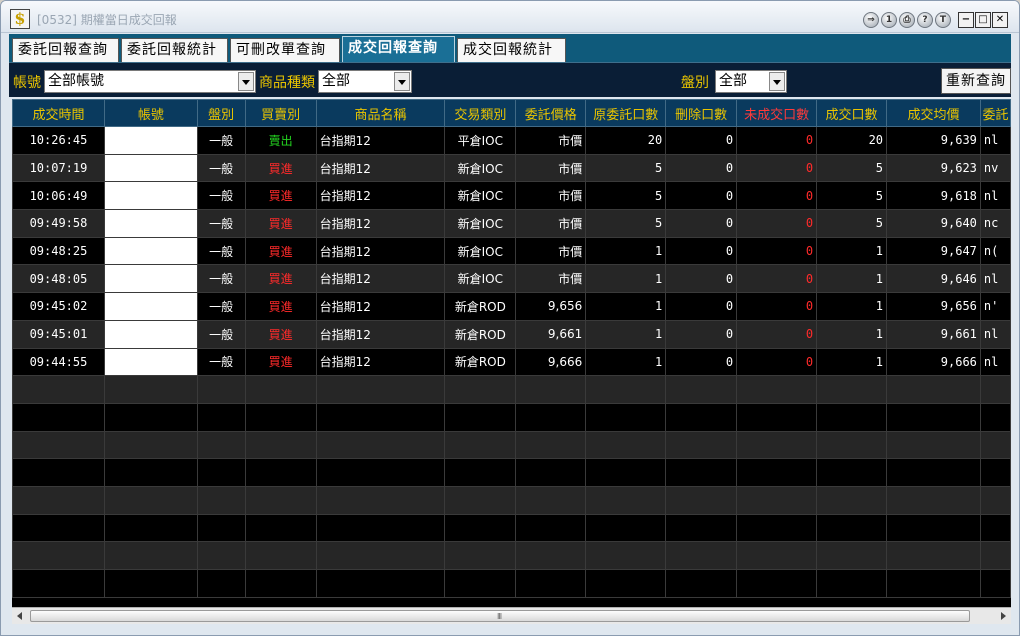 Image resolution: width=1020 pixels, height=636 pixels. What do you see at coordinates (511, 50) in the screenshot?
I see `tab-trade-report-stats: 成交回報統計` at bounding box center [511, 50].